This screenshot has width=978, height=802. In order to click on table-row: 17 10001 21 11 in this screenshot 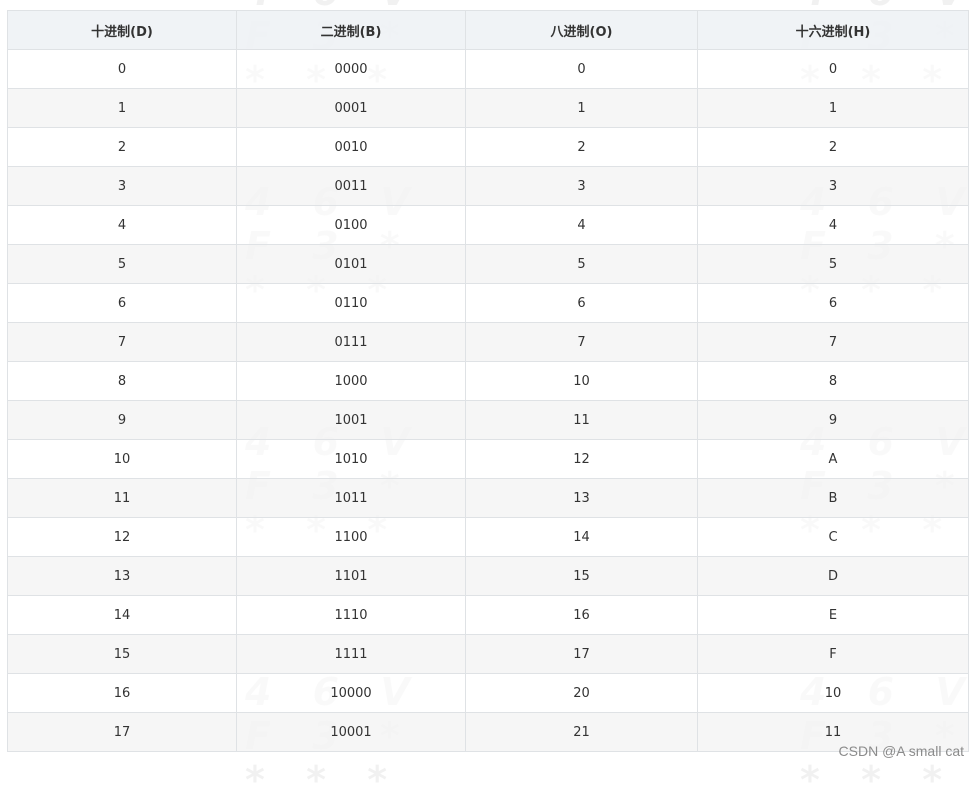, I will do `click(488, 732)`.